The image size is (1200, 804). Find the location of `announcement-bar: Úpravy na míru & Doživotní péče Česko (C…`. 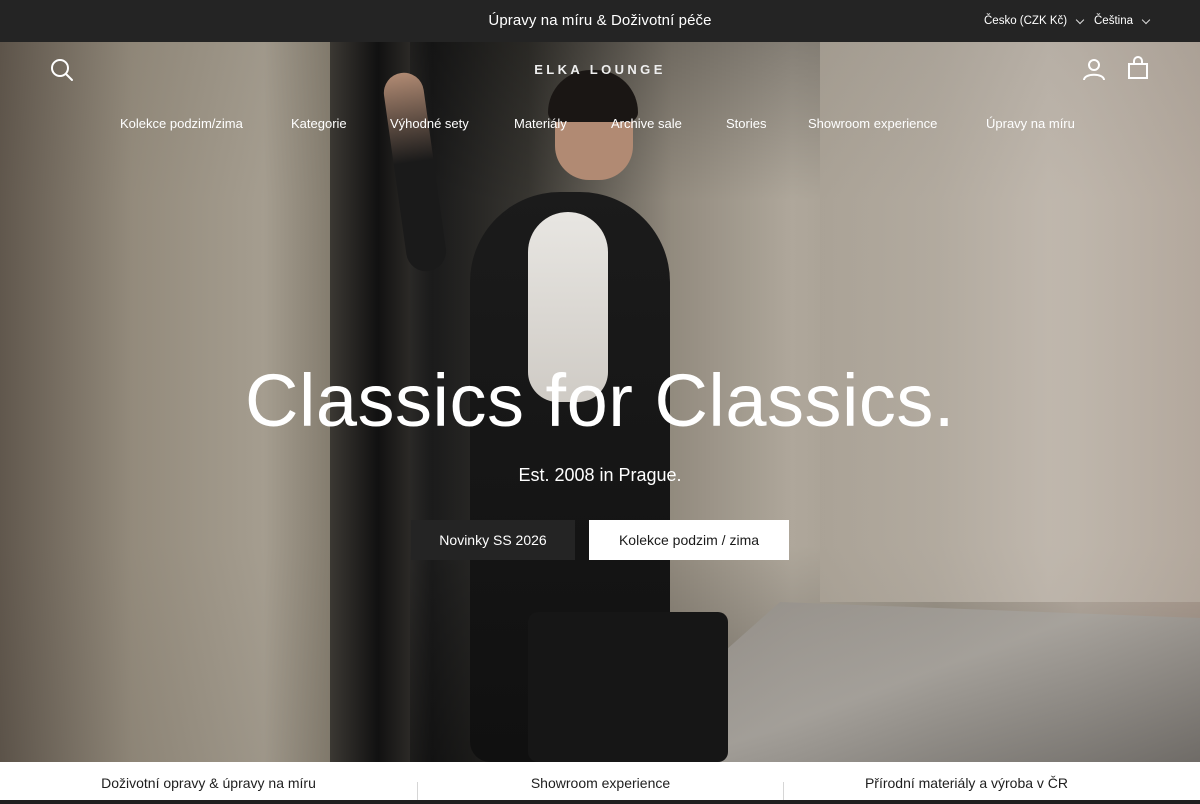

announcement-bar: Úpravy na míru & Doživotní péče Česko (C… is located at coordinates (600, 21).